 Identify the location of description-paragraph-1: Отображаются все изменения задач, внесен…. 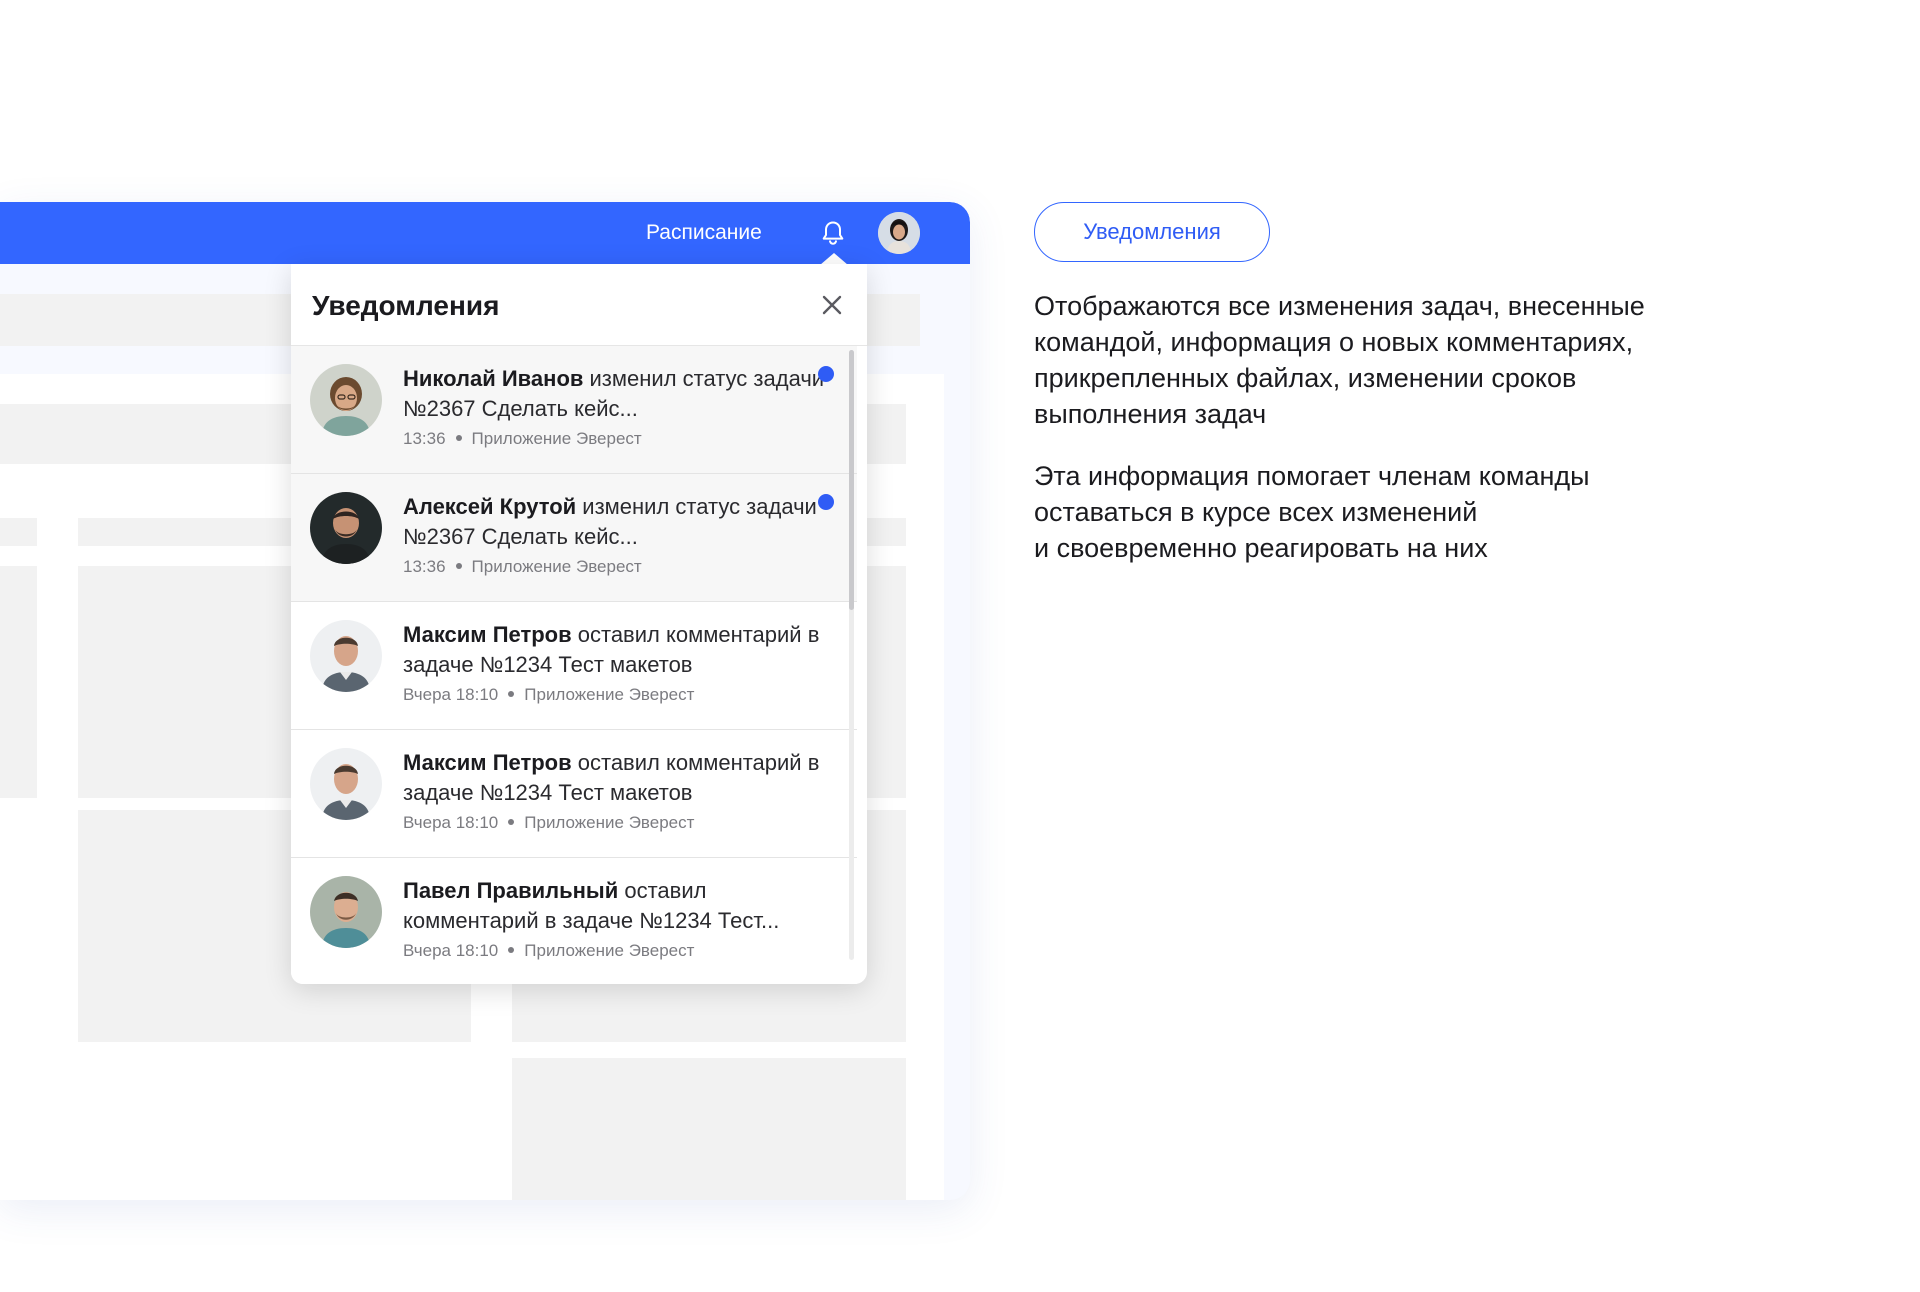
(1384, 360).